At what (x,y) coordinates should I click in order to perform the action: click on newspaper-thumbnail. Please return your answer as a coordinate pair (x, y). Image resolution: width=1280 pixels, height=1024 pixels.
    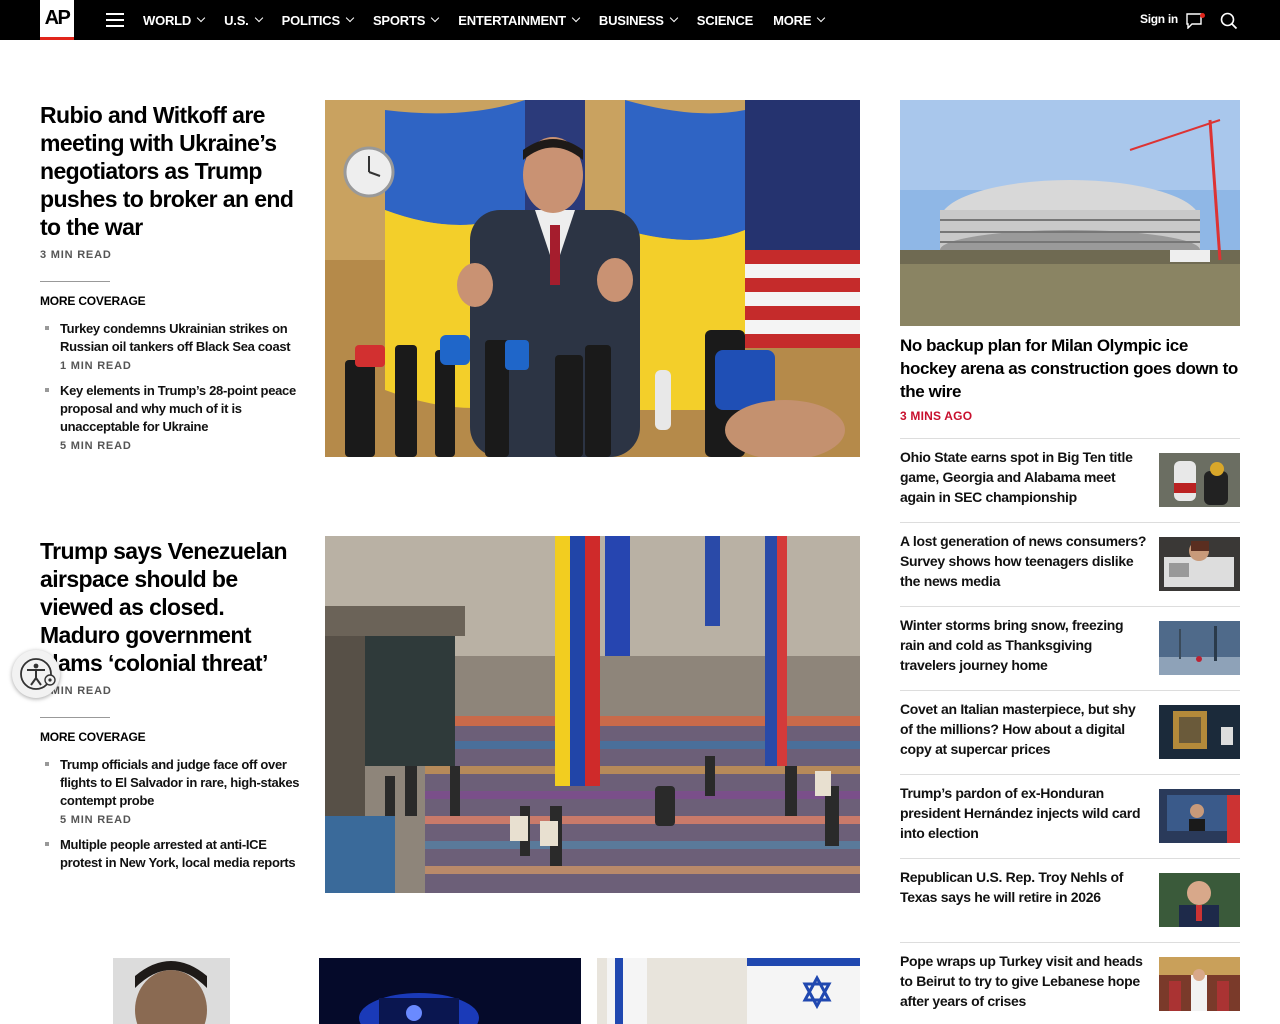
    Looking at the image, I should click on (1199, 564).